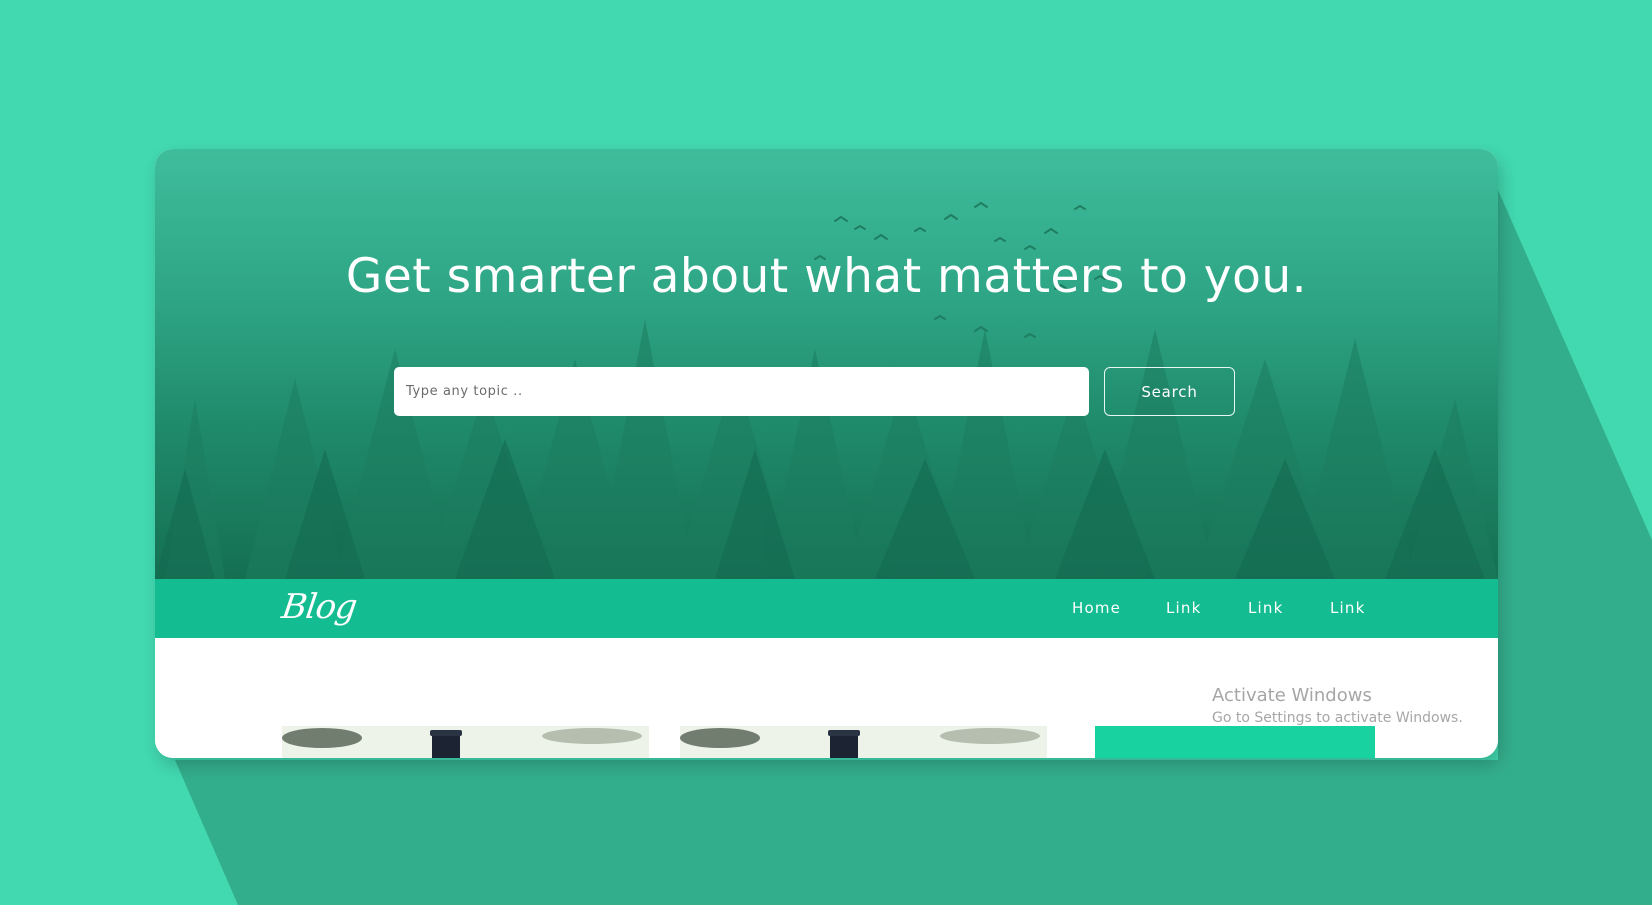  Describe the element at coordinates (1169, 391) in the screenshot. I see `search-button: Search` at that location.